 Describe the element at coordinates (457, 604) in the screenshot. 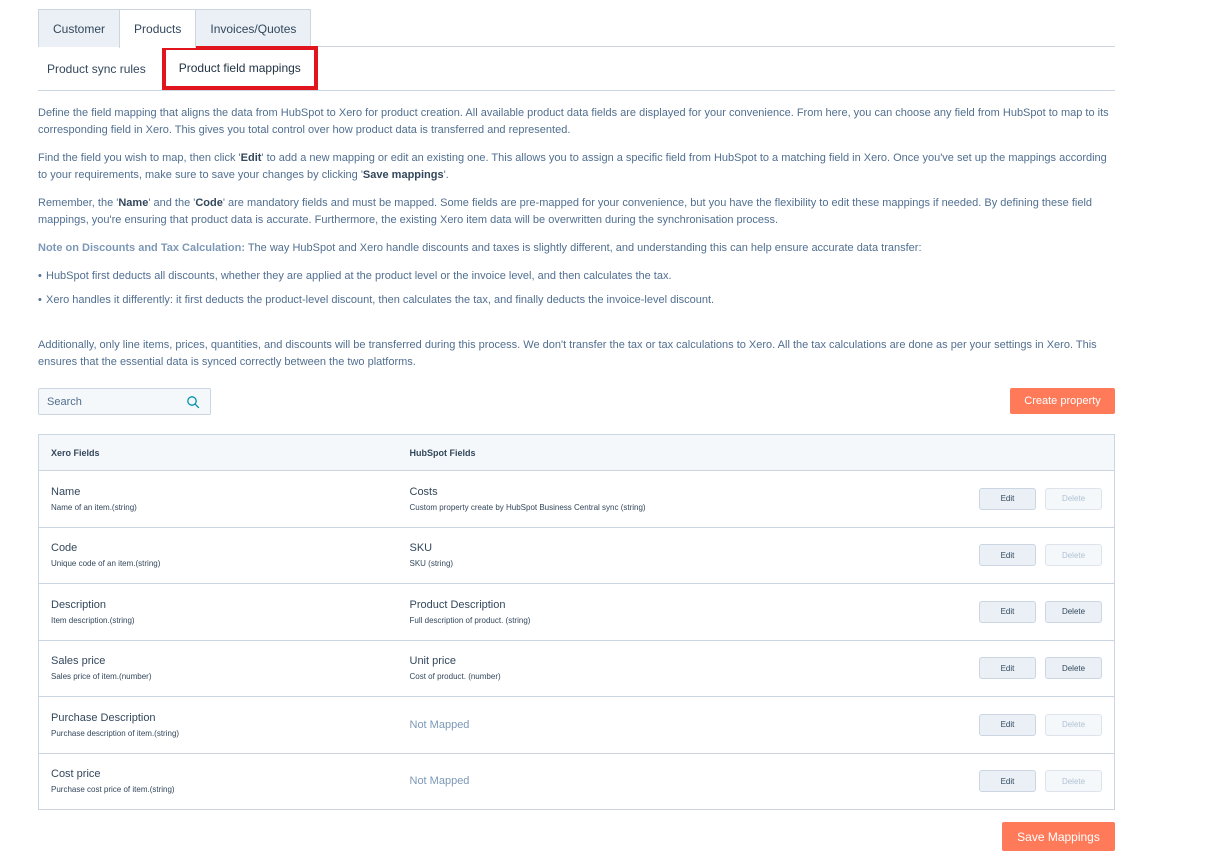

I see `hubspot-field-name: Product Description` at that location.